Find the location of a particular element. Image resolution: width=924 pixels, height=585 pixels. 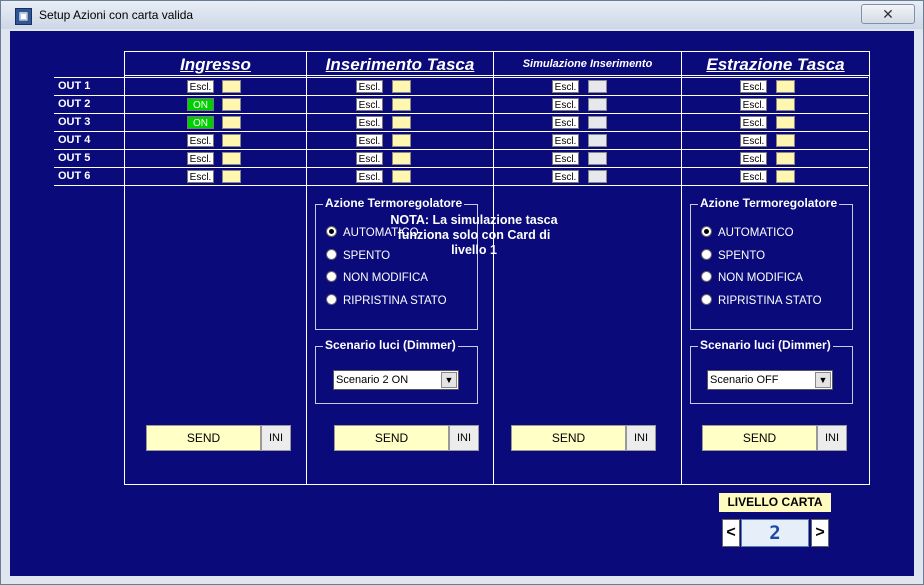

column-header-simulazione: Simulazione Inserimento is located at coordinates (587, 64).